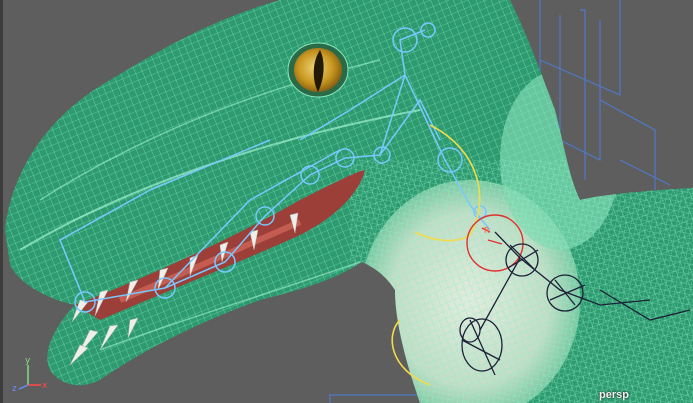 Image resolution: width=693 pixels, height=403 pixels. What do you see at coordinates (318, 70) in the screenshot?
I see `dinosaur-eye` at bounding box center [318, 70].